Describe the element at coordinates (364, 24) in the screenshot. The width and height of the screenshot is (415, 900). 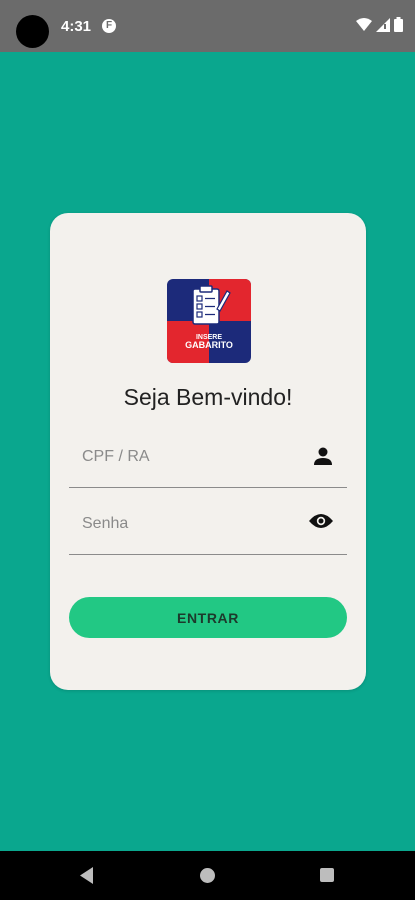
I see `wifi-icon` at that location.